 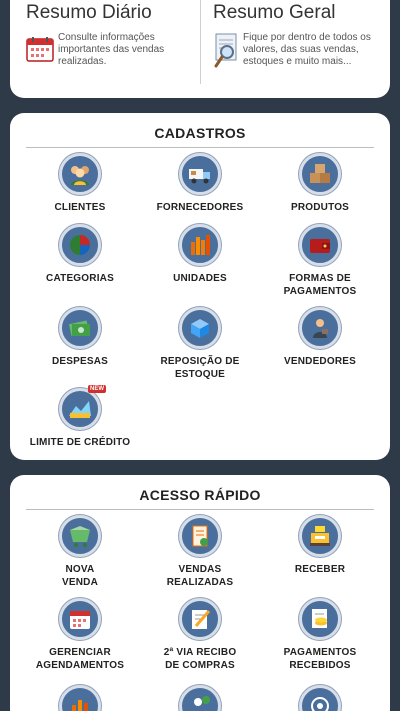 I want to click on tile-despesas: DESPESAS, so click(x=80, y=337).